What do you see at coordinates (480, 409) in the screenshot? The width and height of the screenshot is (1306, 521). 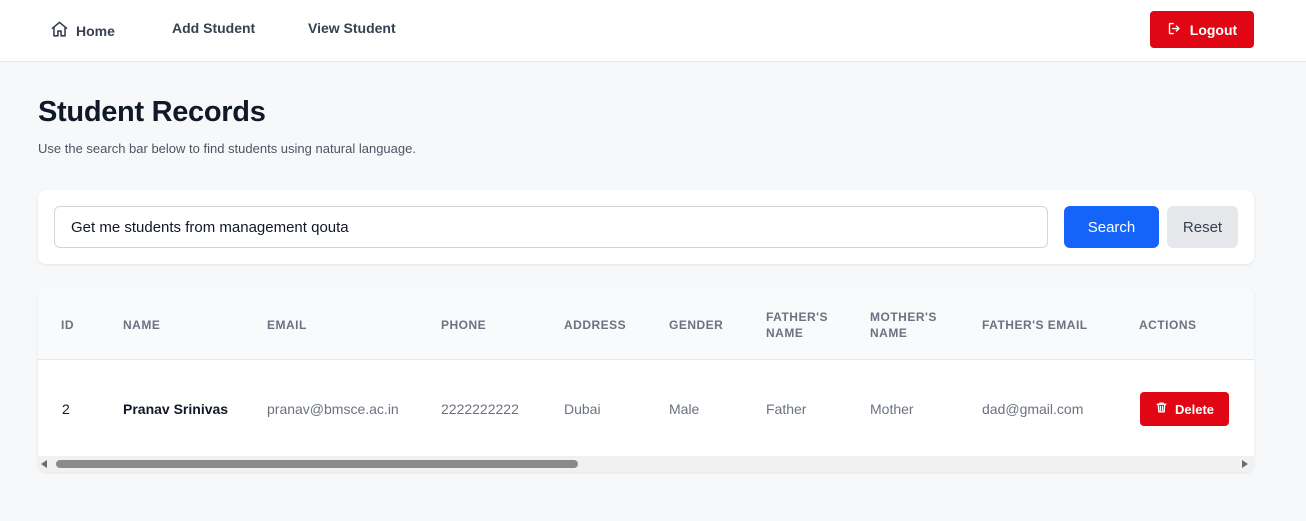 I see `cell-phone: 2222222222` at bounding box center [480, 409].